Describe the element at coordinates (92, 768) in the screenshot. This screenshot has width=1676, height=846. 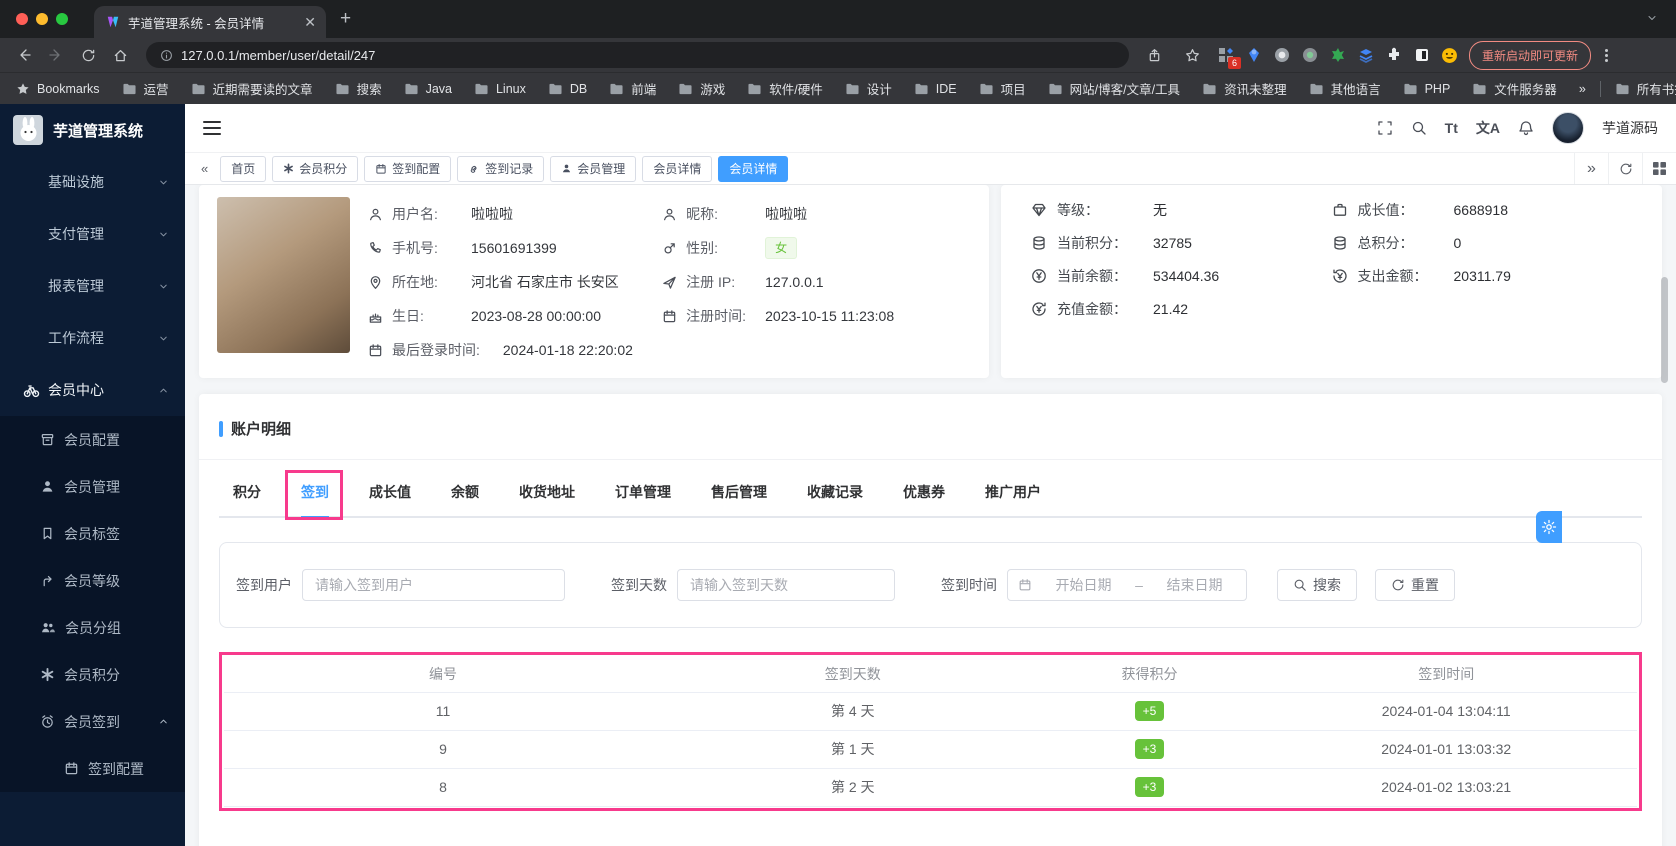
I see `sidebar-item-signin-config: 签到配置` at that location.